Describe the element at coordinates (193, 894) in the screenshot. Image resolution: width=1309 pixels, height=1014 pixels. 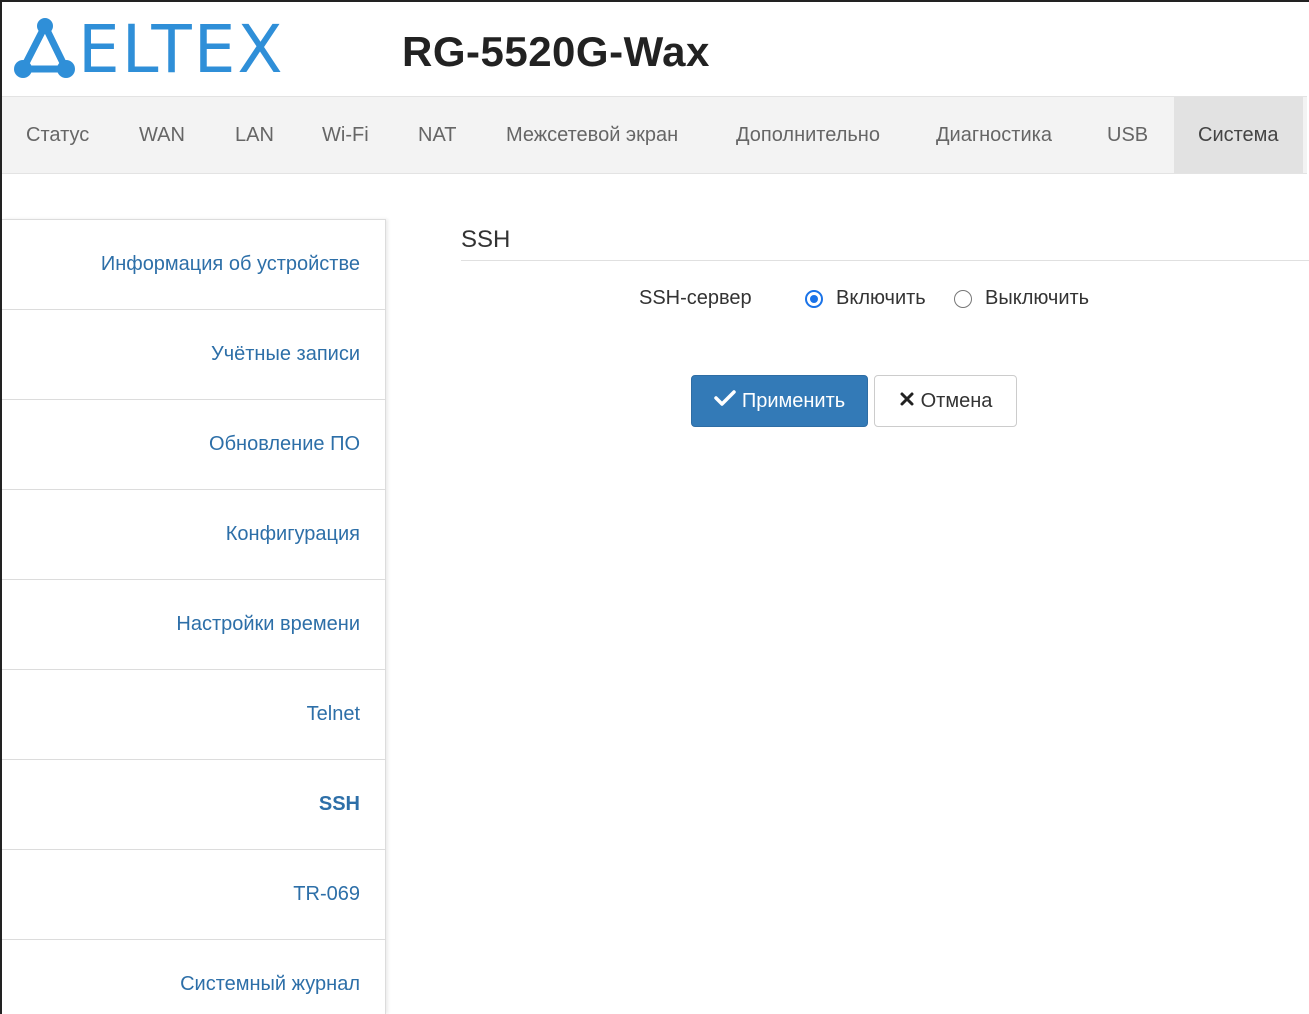
I see `sidebar-item-tr069: TR-069` at that location.